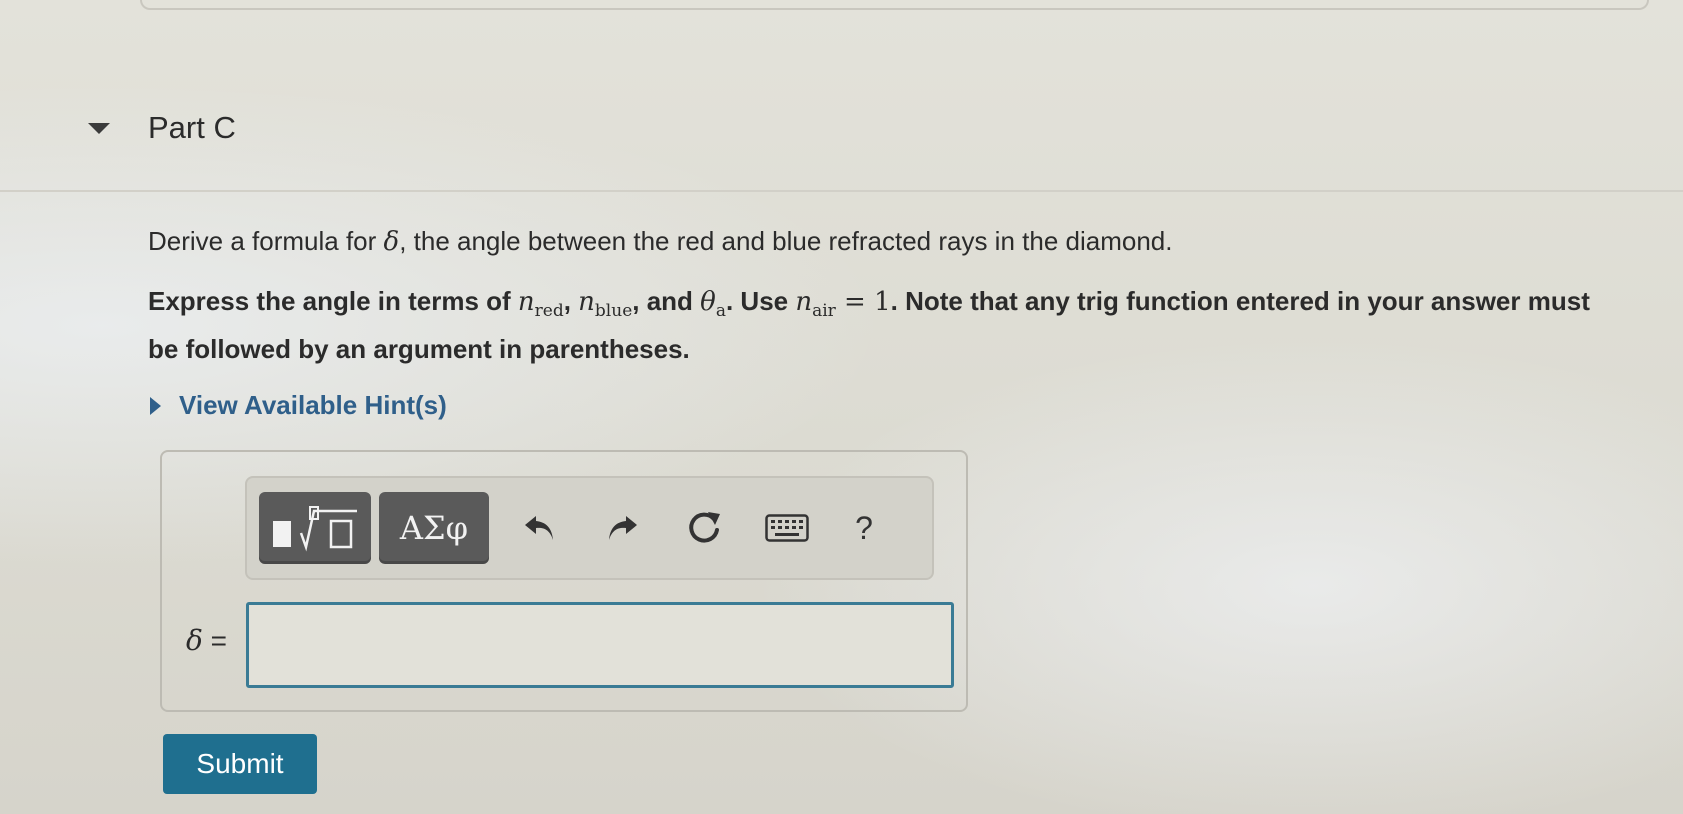  I want to click on header-divider, so click(841, 191).